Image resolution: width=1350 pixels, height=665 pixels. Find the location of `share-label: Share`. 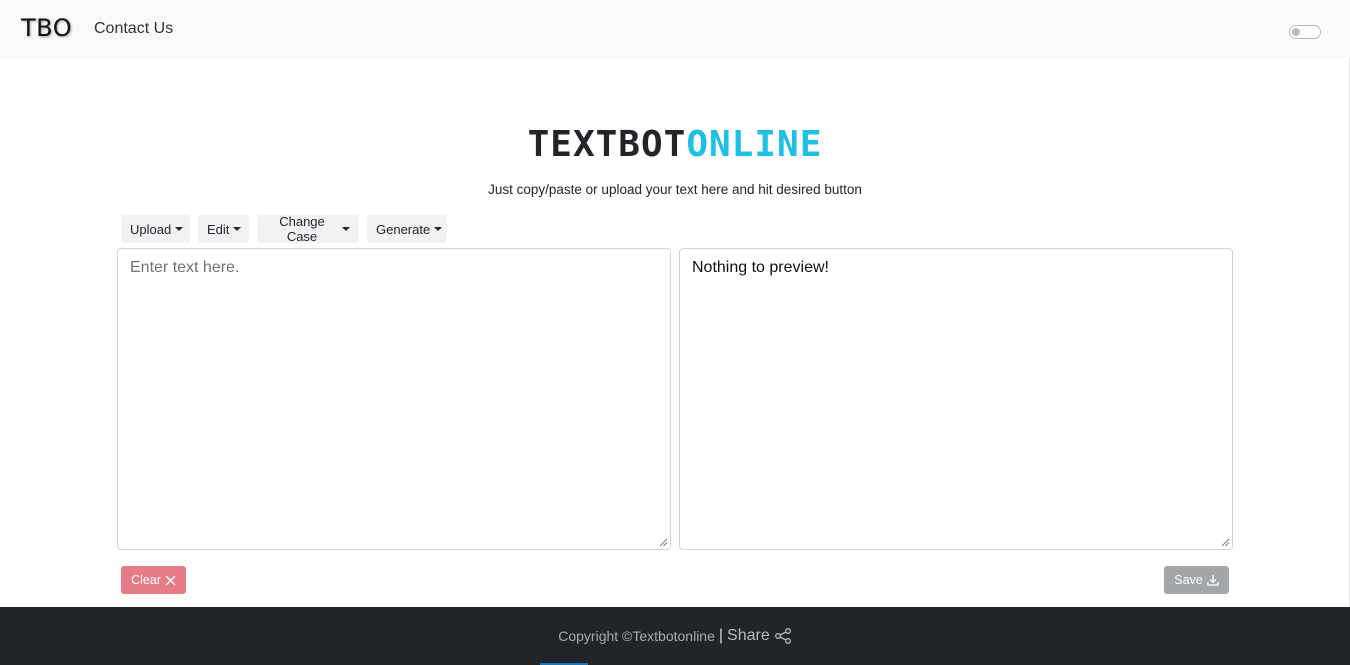

share-label: Share is located at coordinates (748, 635).